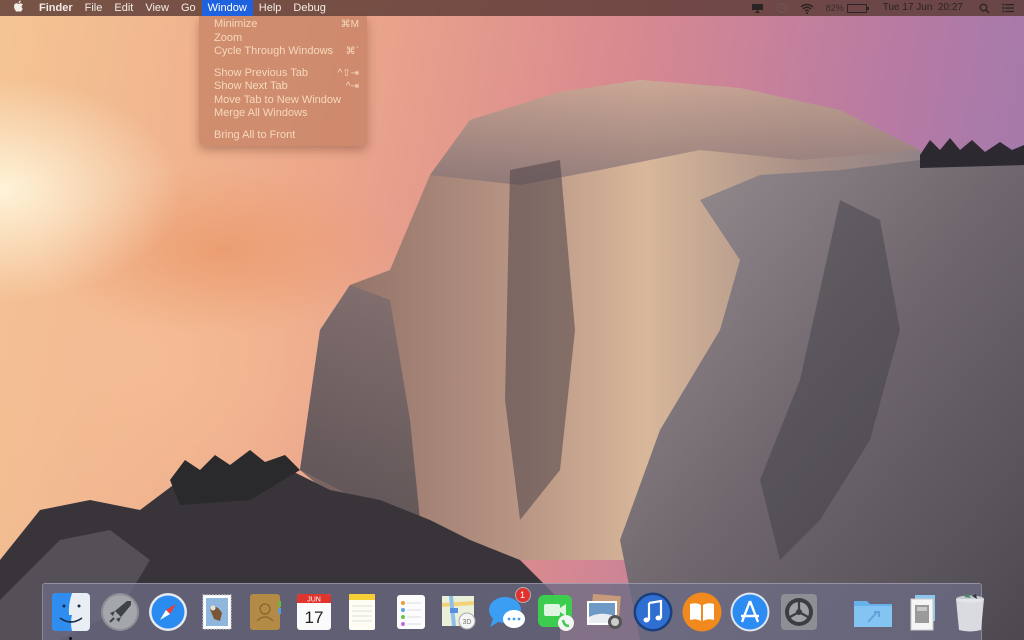 Image resolution: width=1024 pixels, height=640 pixels. Describe the element at coordinates (188, 8) in the screenshot. I see `menu-go: Go` at that location.